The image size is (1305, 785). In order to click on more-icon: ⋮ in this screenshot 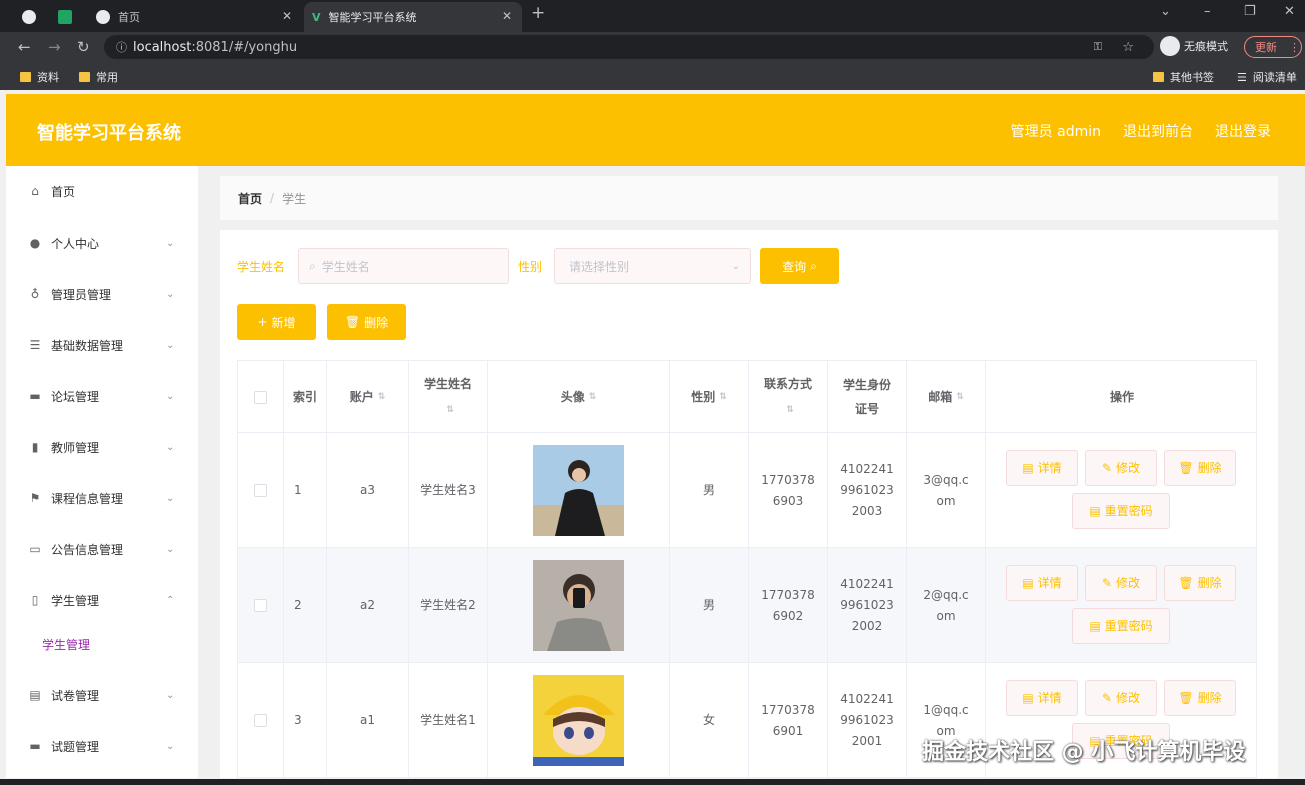, I will do `click(1294, 47)`.